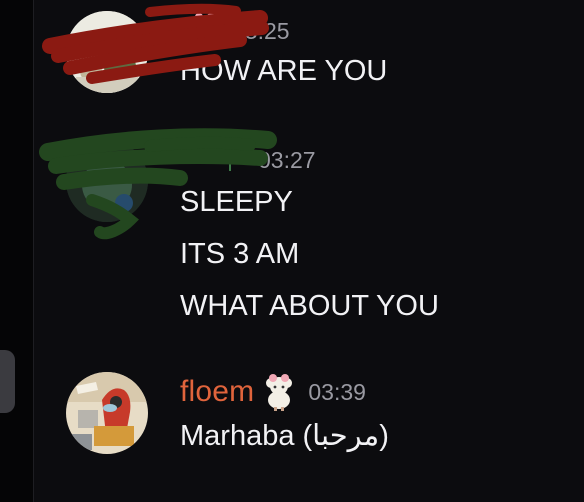  Describe the element at coordinates (284, 71) in the screenshot. I see `message-text: HOW ARE YOU` at that location.